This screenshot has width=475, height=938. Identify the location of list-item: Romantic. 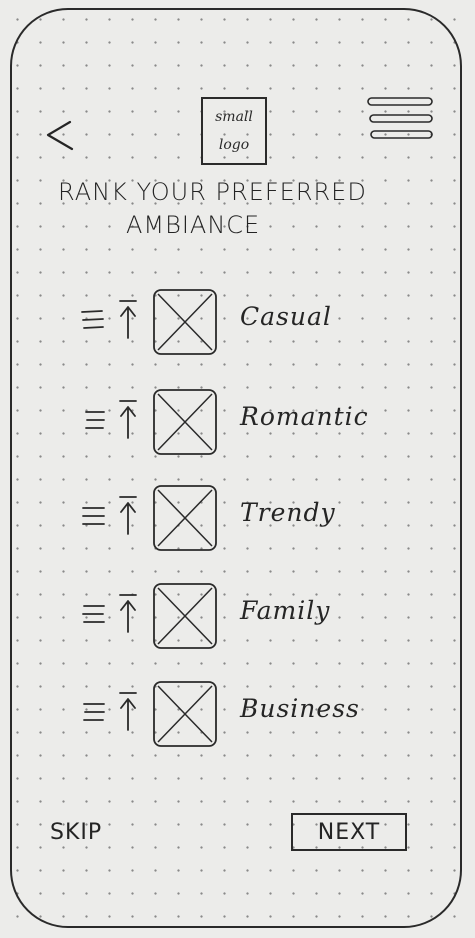
(245, 421).